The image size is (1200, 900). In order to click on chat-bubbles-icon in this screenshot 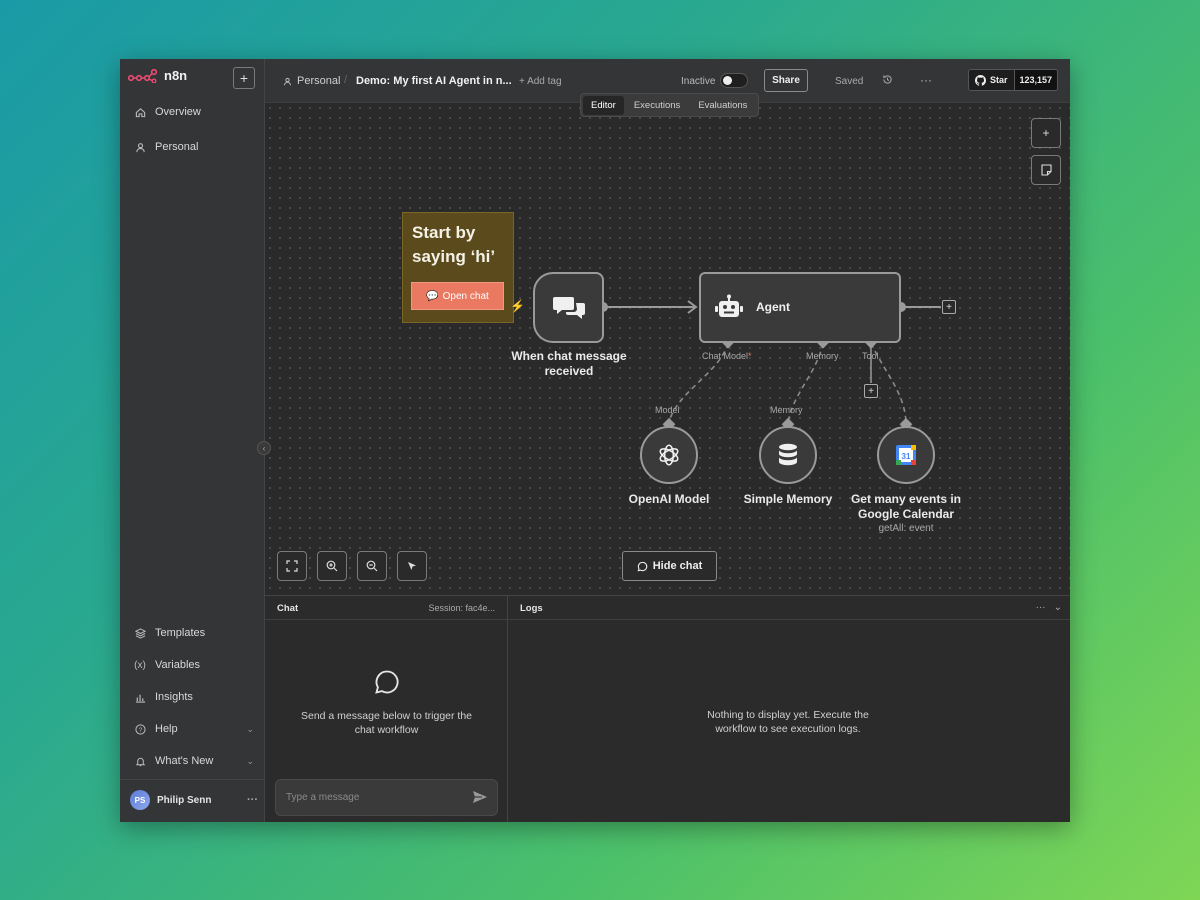, I will do `click(568, 307)`.